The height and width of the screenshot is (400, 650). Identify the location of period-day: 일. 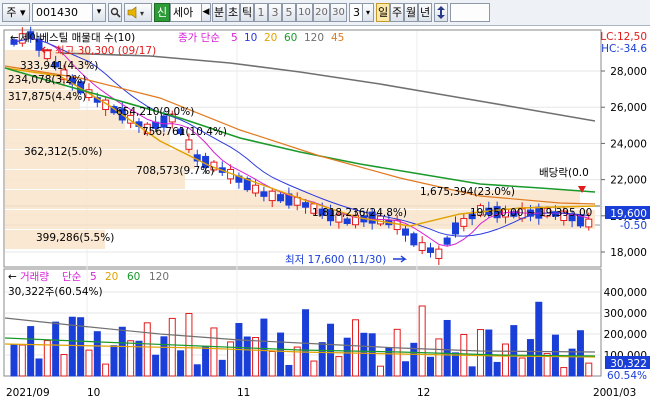
(383, 12).